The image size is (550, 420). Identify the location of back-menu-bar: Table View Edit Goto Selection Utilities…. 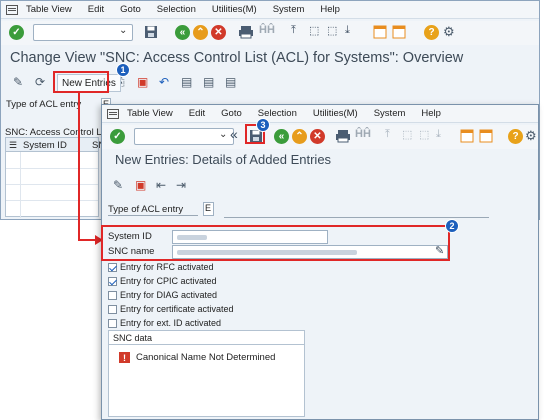
(270, 10).